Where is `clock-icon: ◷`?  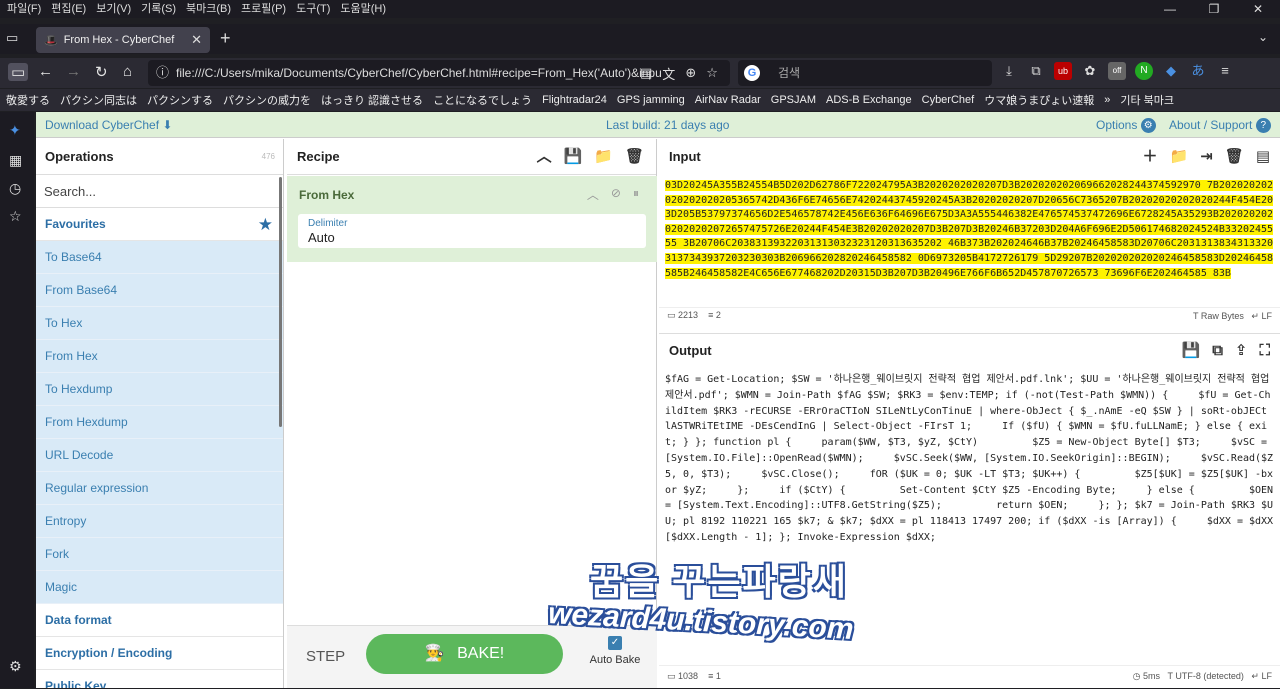 clock-icon: ◷ is located at coordinates (15, 188).